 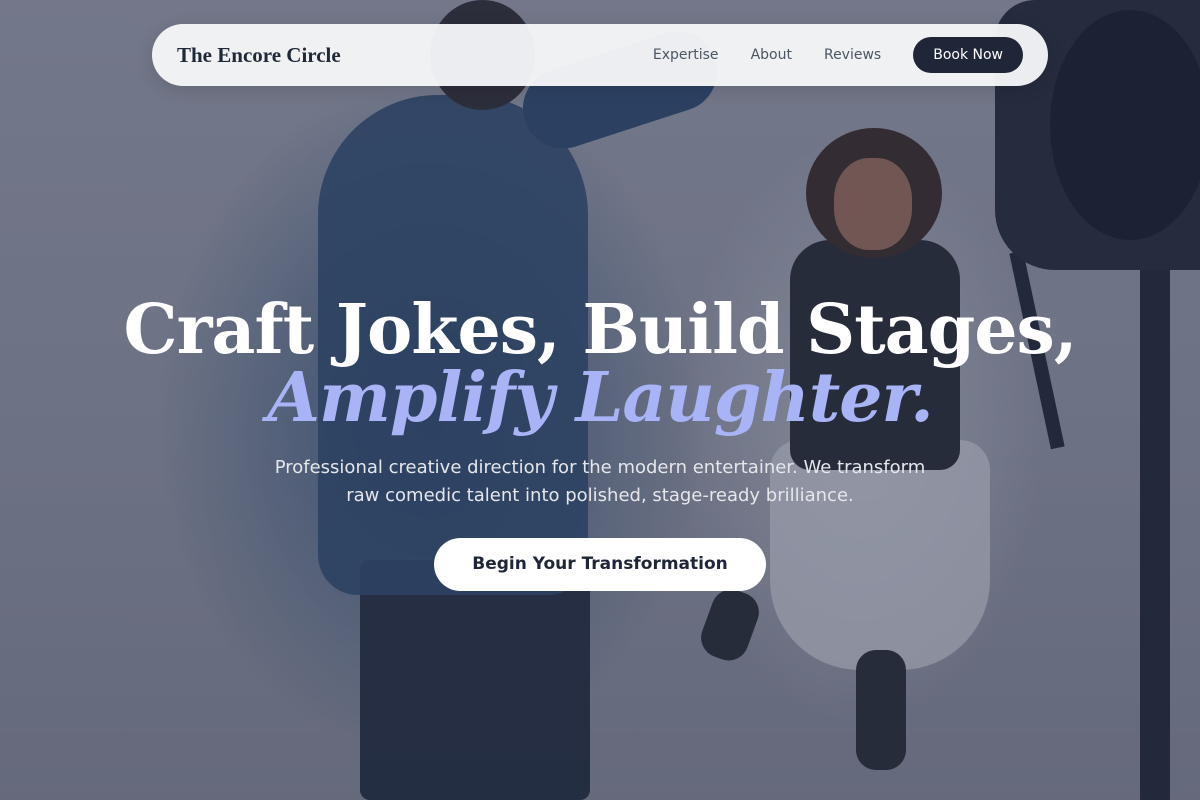 What do you see at coordinates (259, 55) in the screenshot?
I see `brand-logo-text: The Encore Circle` at bounding box center [259, 55].